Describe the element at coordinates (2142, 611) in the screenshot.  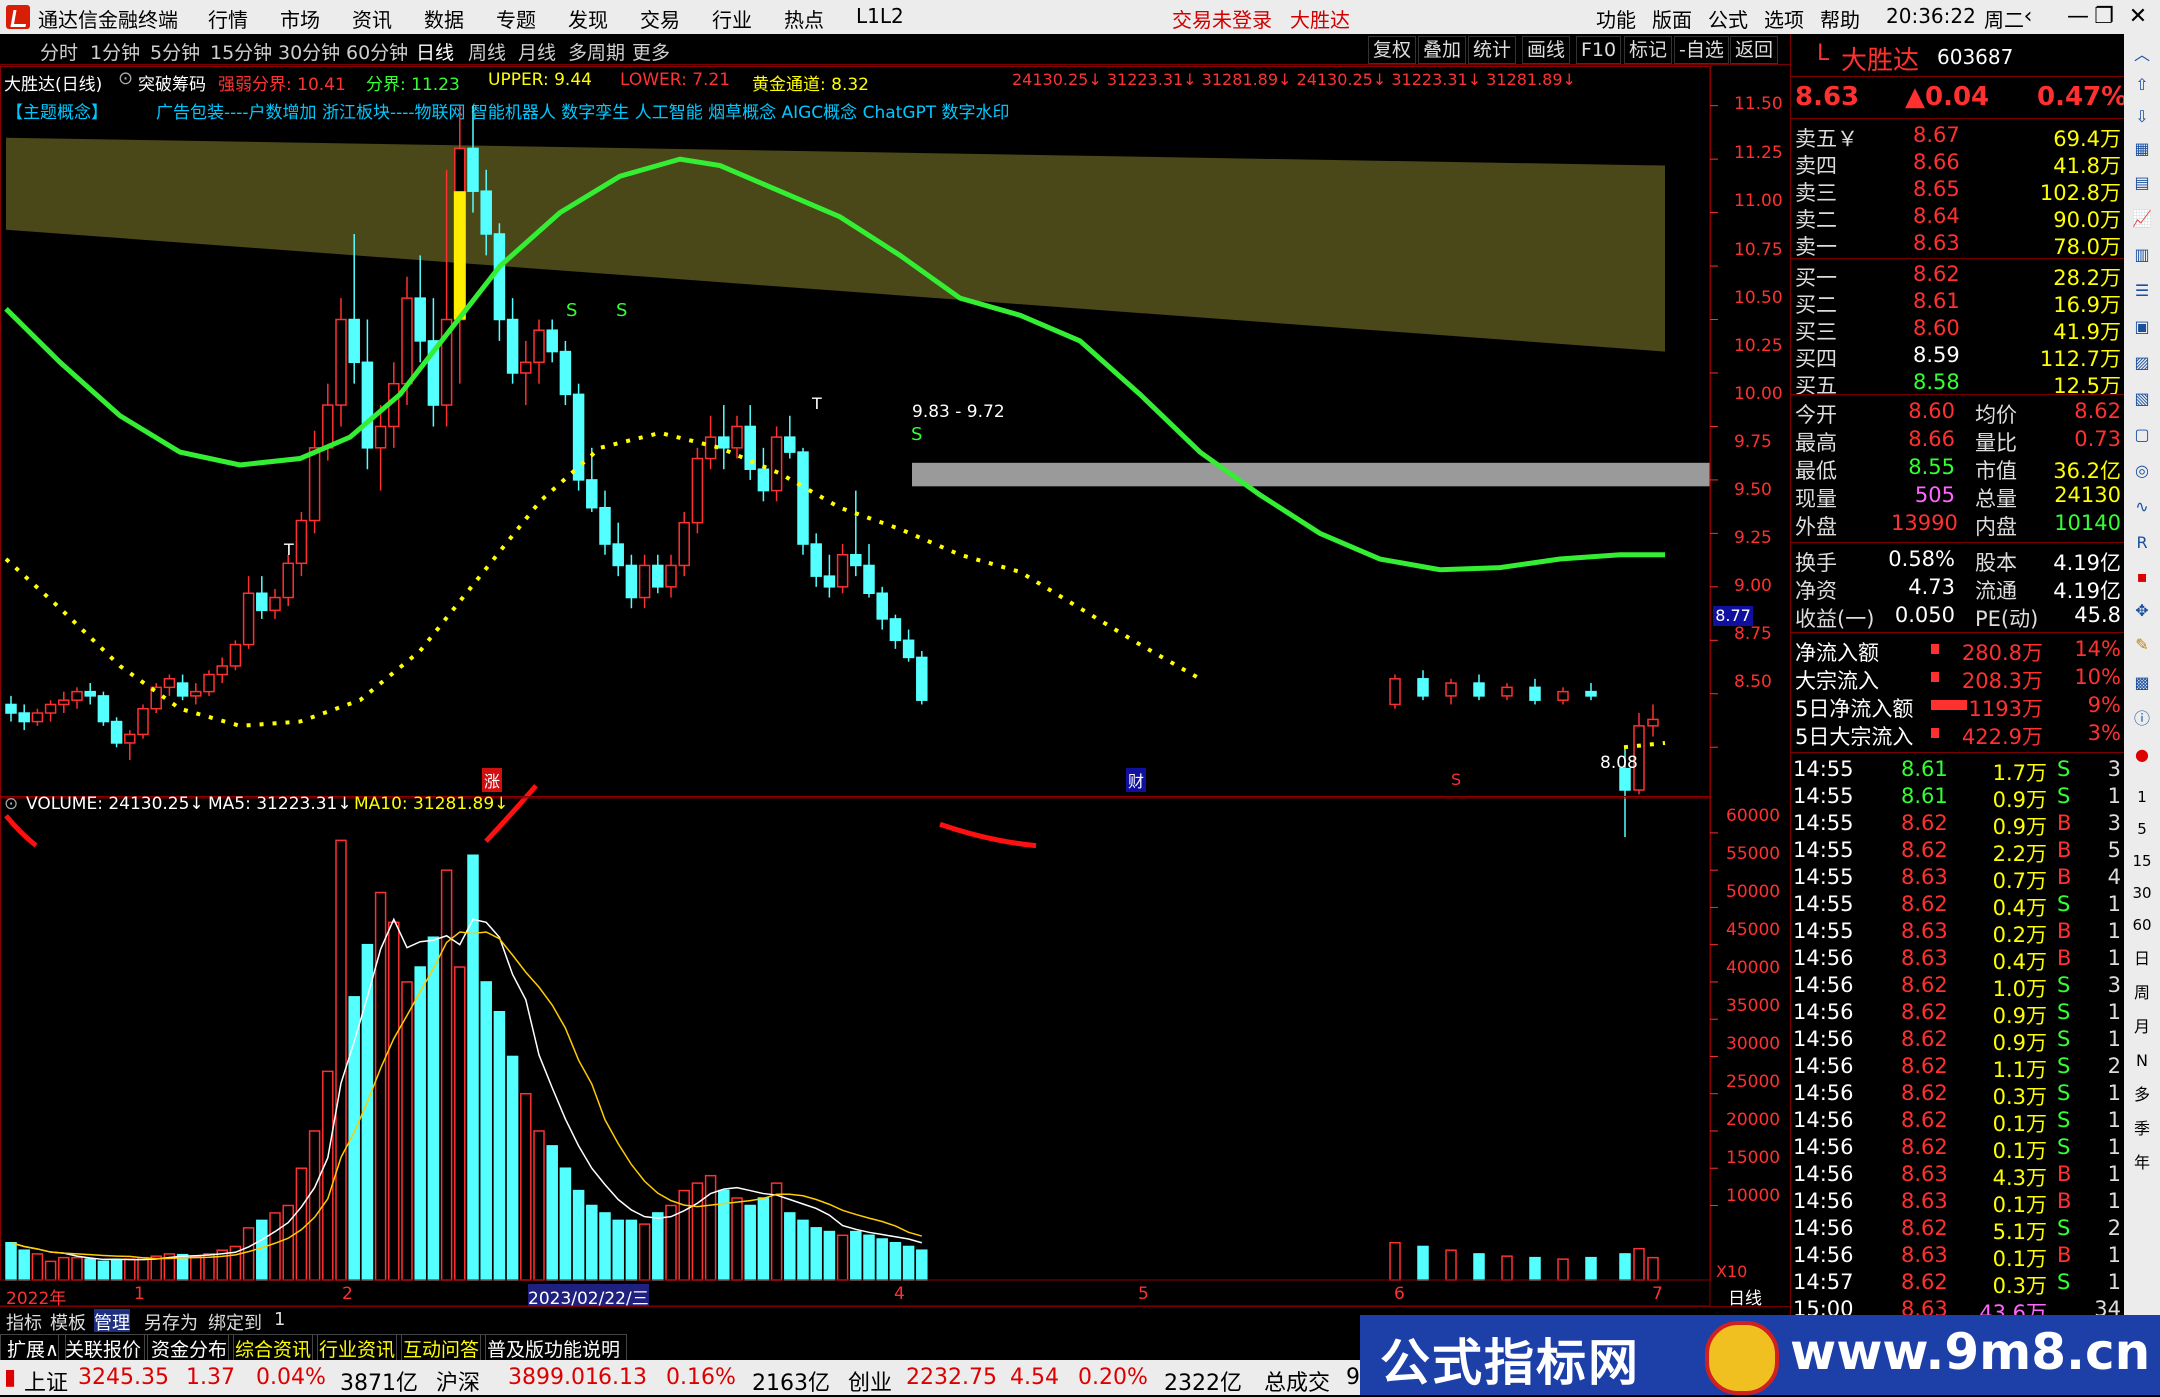
I see `move-icon: ✥` at that location.